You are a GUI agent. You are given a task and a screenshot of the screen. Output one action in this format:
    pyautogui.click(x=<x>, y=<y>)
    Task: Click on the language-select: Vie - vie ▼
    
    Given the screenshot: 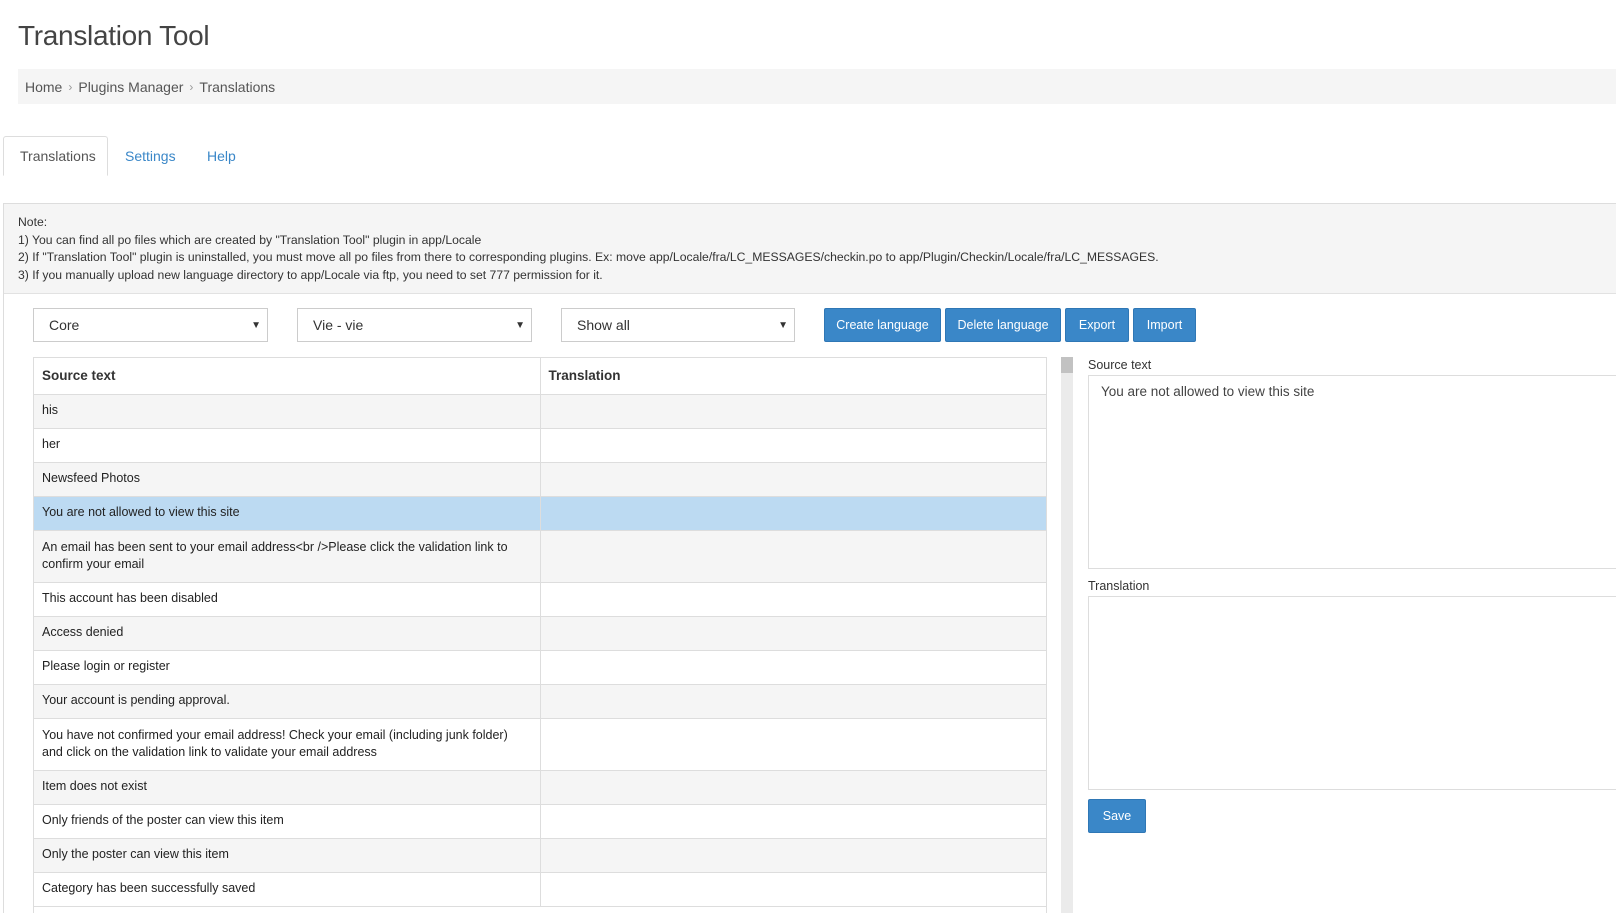 What is the action you would take?
    pyautogui.click(x=414, y=325)
    